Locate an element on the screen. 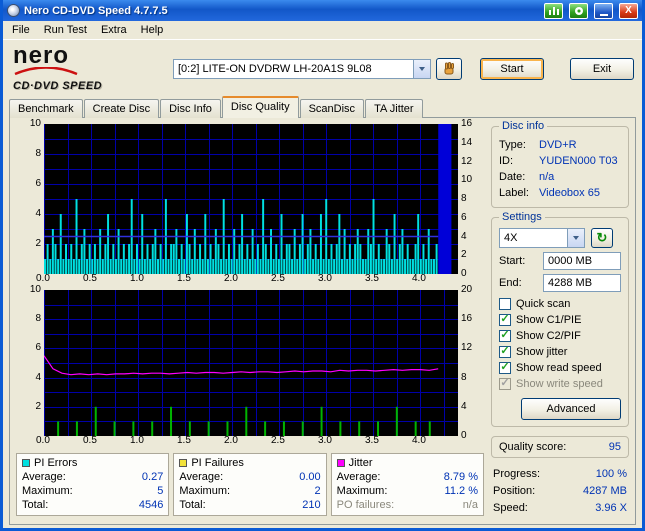 Image resolution: width=645 pixels, height=531 pixels. tab-disc-info: Disc Info is located at coordinates (190, 108).